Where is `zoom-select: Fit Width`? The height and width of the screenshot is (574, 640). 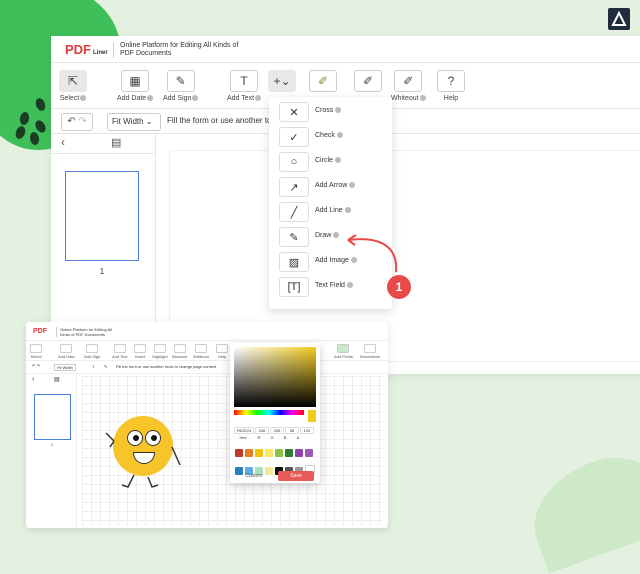 zoom-select: Fit Width is located at coordinates (65, 367).